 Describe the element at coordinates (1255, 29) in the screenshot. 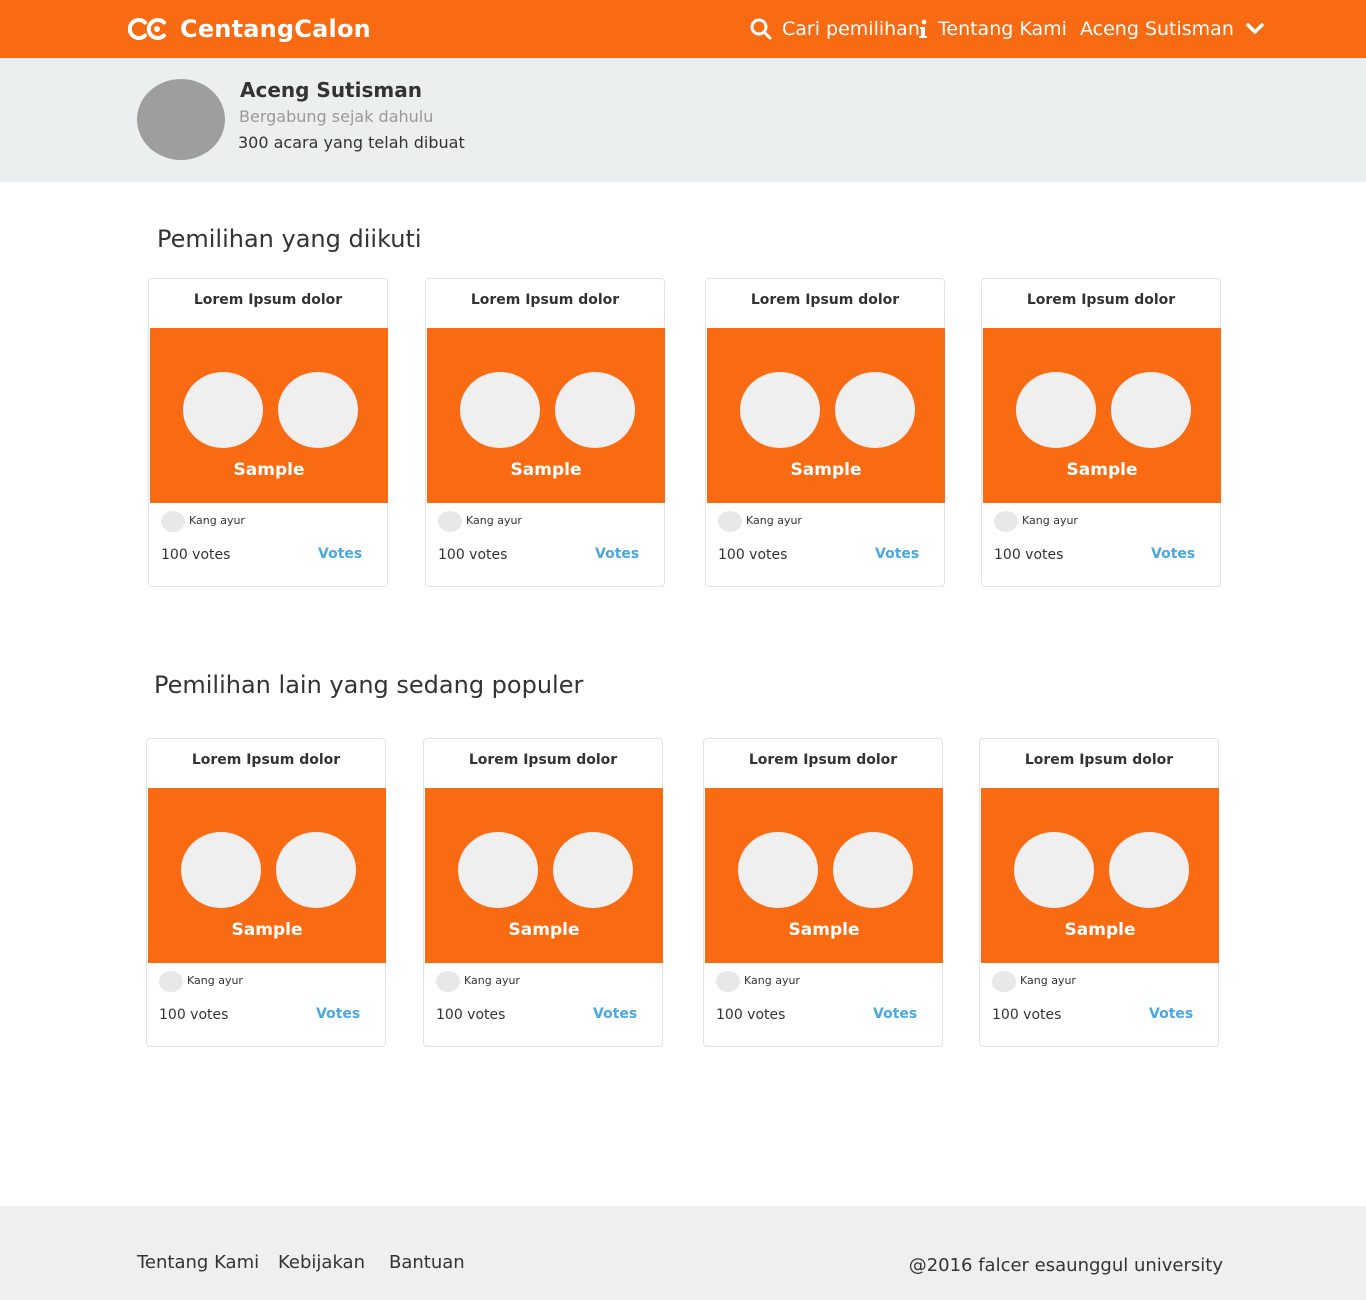

I see `chevron-down-icon` at that location.